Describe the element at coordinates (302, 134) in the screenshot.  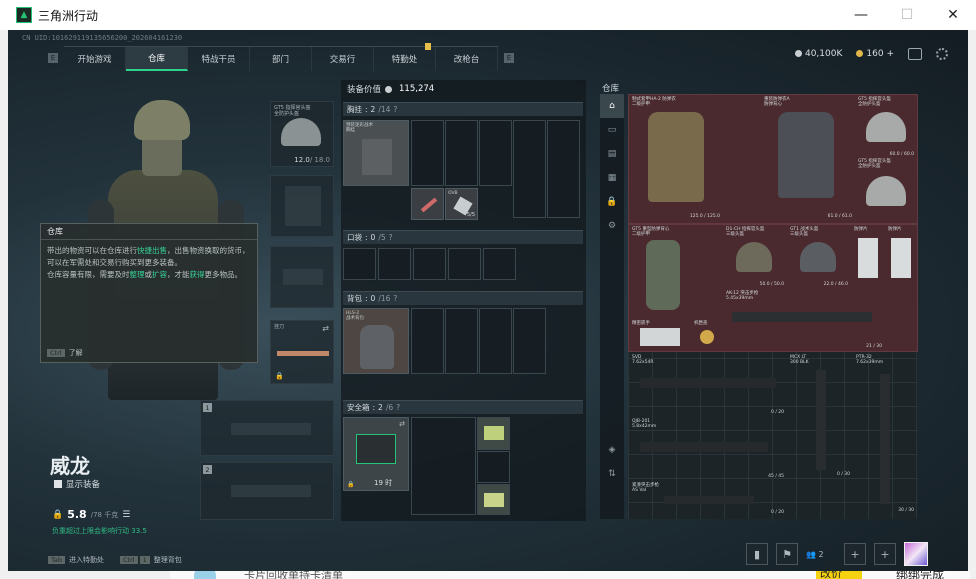
I see `helmet-slot: GT5 指挥官头盔 全防护头盔 12.0/ 18.0` at that location.